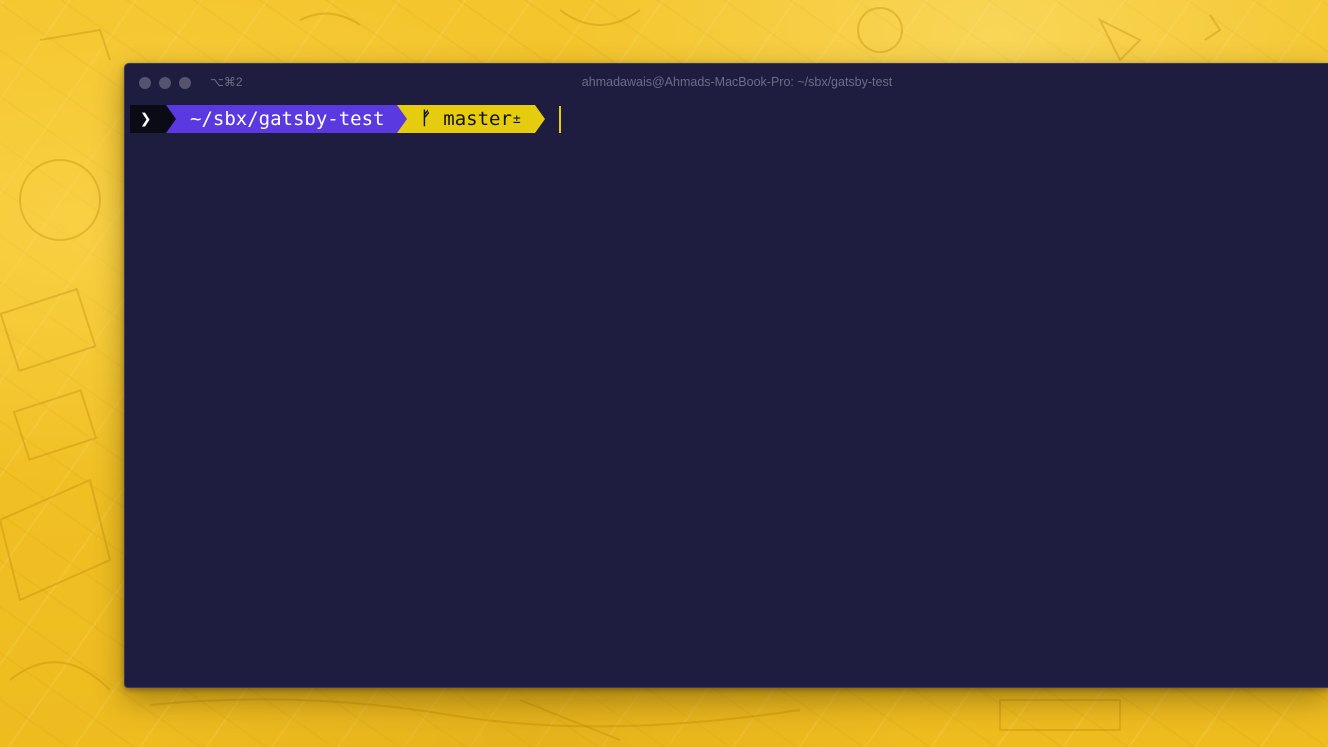 The width and height of the screenshot is (1328, 747). Describe the element at coordinates (146, 119) in the screenshot. I see `prompt-chevron-icon: ❯` at that location.